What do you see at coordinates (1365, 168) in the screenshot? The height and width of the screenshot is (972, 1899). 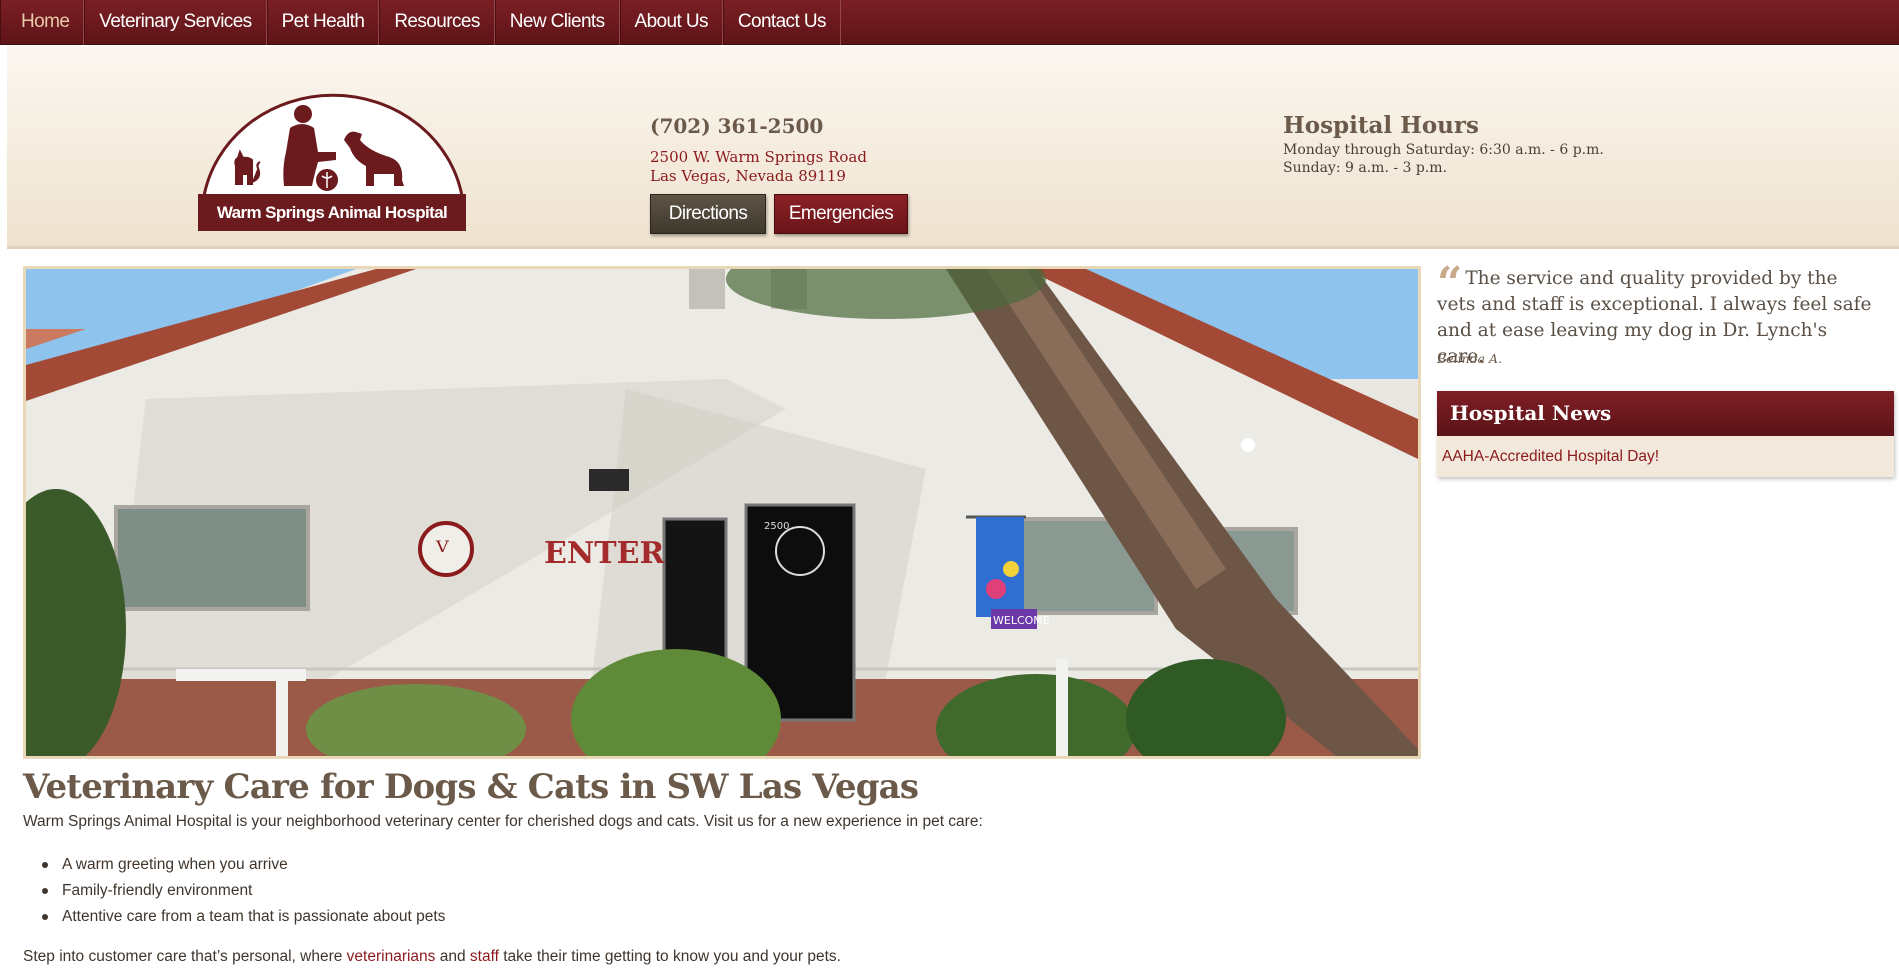 I see `hours-sunday: Sunday: 9 a.m. - 3 p.m.` at bounding box center [1365, 168].